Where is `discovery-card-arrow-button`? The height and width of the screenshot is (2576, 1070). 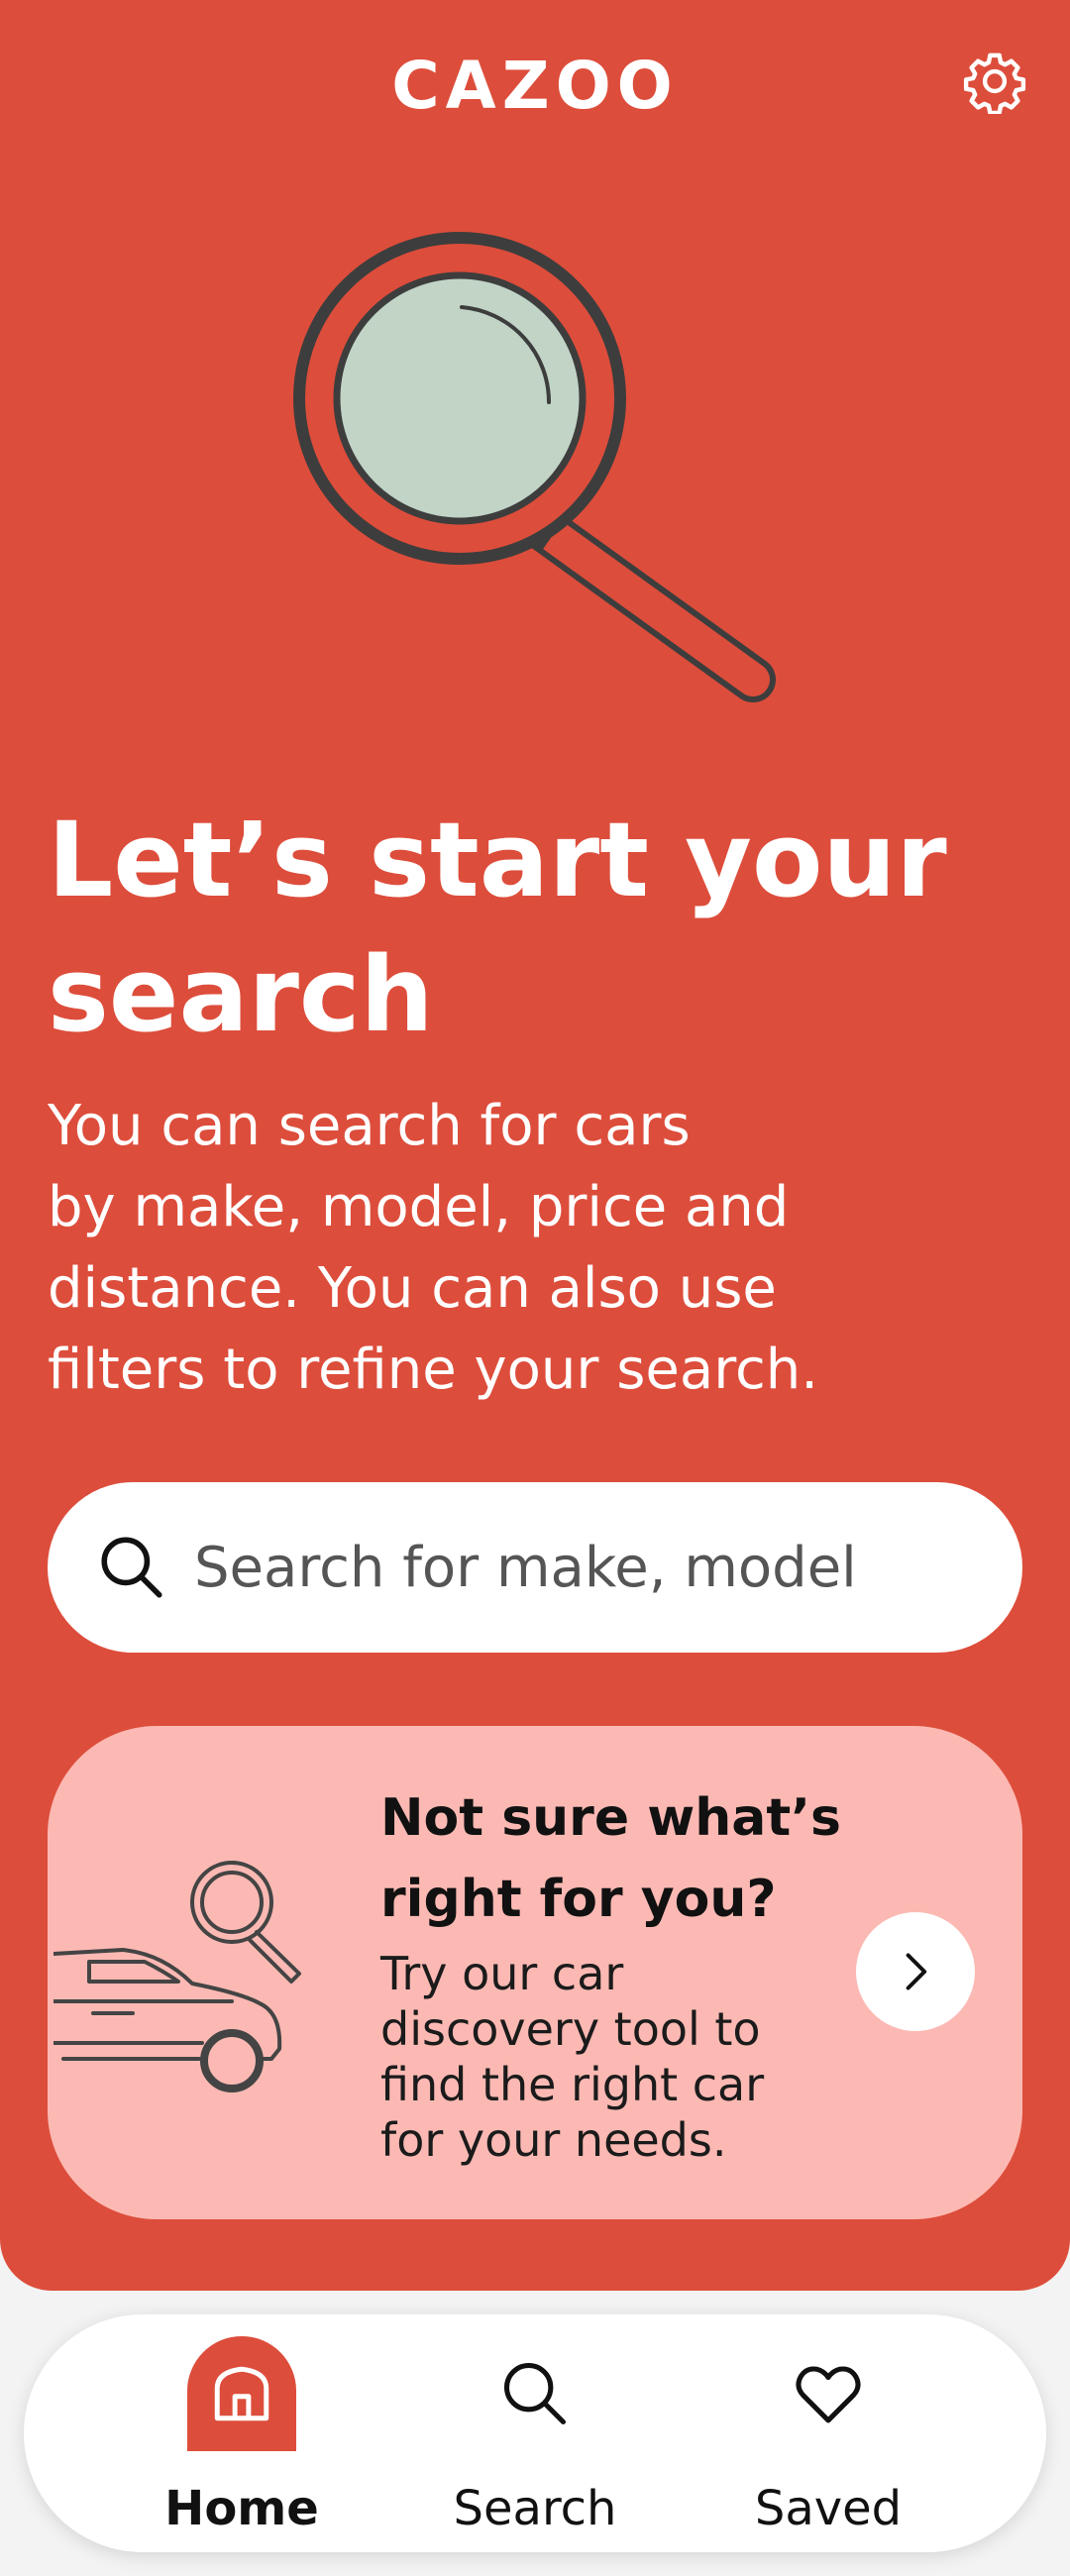
discovery-card-arrow-button is located at coordinates (915, 1971).